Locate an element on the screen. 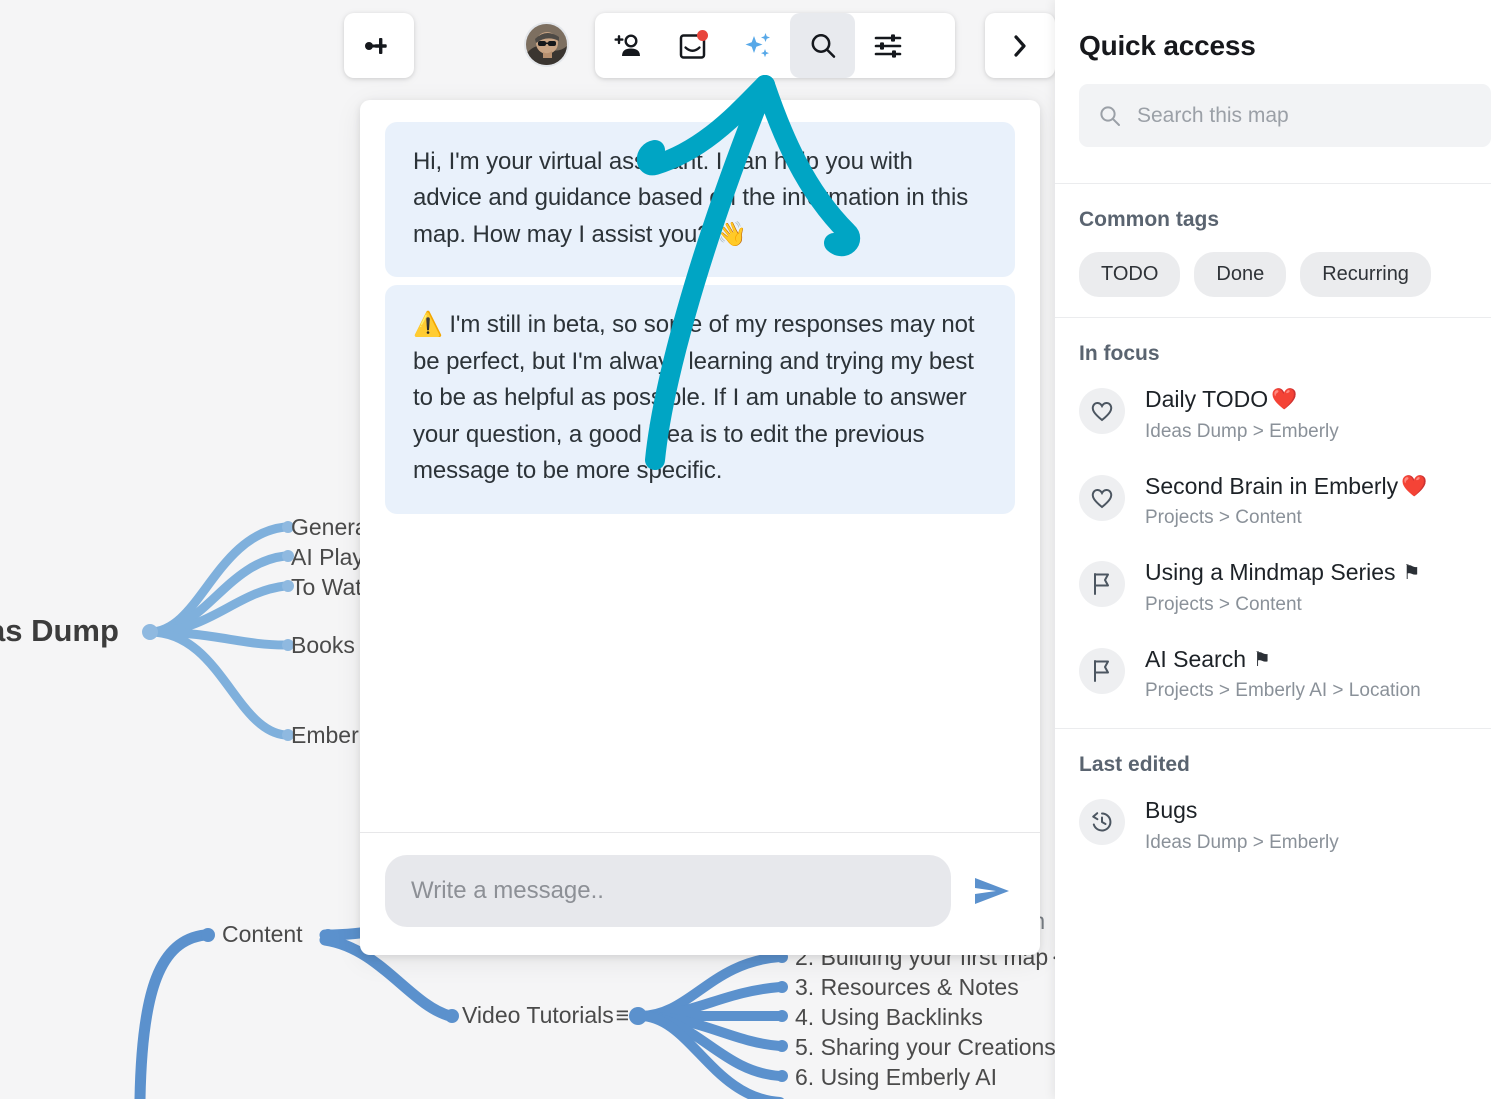 Image resolution: width=1491 pixels, height=1099 pixels. map-settings-button is located at coordinates (887, 45).